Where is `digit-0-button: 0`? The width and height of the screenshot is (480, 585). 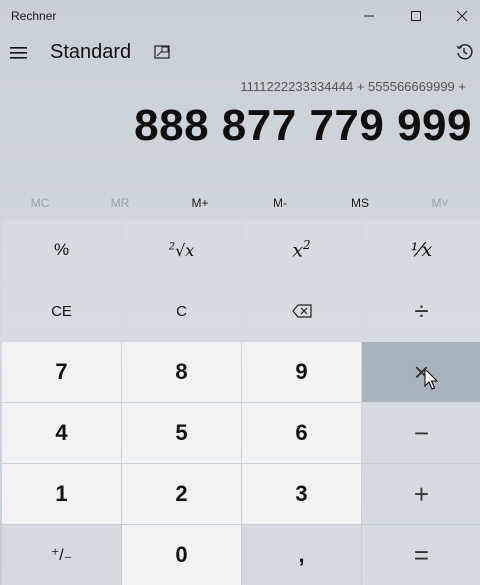 digit-0-button: 0 is located at coordinates (181, 555).